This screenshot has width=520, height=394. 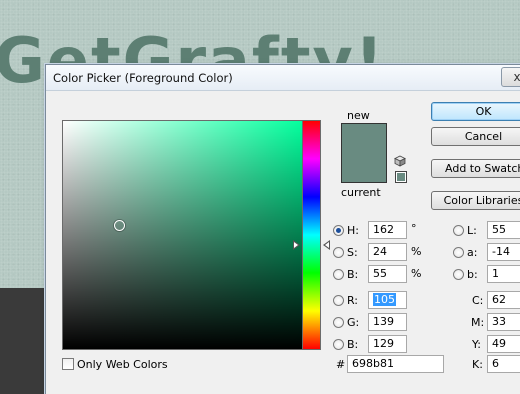 What do you see at coordinates (361, 192) in the screenshot?
I see `current-color-label: current` at bounding box center [361, 192].